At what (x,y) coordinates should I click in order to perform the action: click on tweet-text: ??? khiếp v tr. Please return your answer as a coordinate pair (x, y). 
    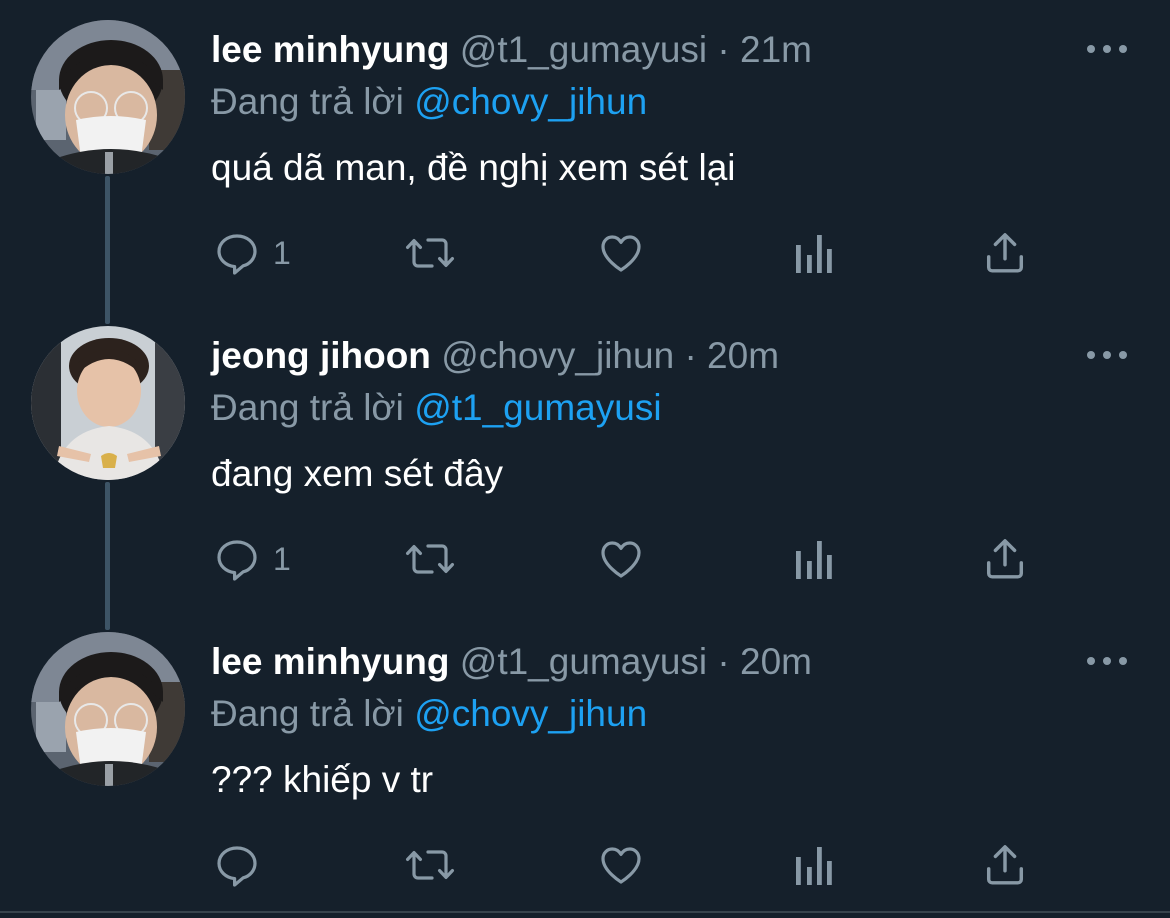
    Looking at the image, I should click on (322, 779).